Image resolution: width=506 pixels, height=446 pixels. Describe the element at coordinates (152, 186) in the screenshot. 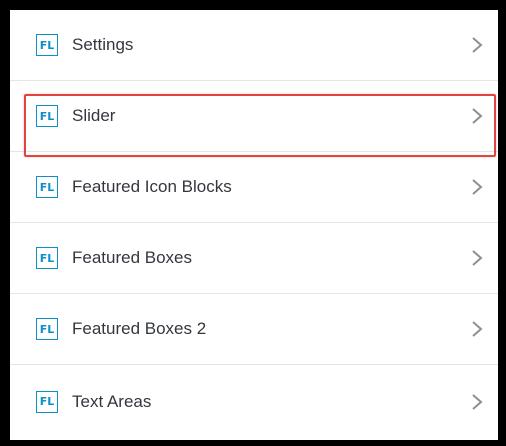

I see `menu-item-label: Featured Icon Blocks` at that location.